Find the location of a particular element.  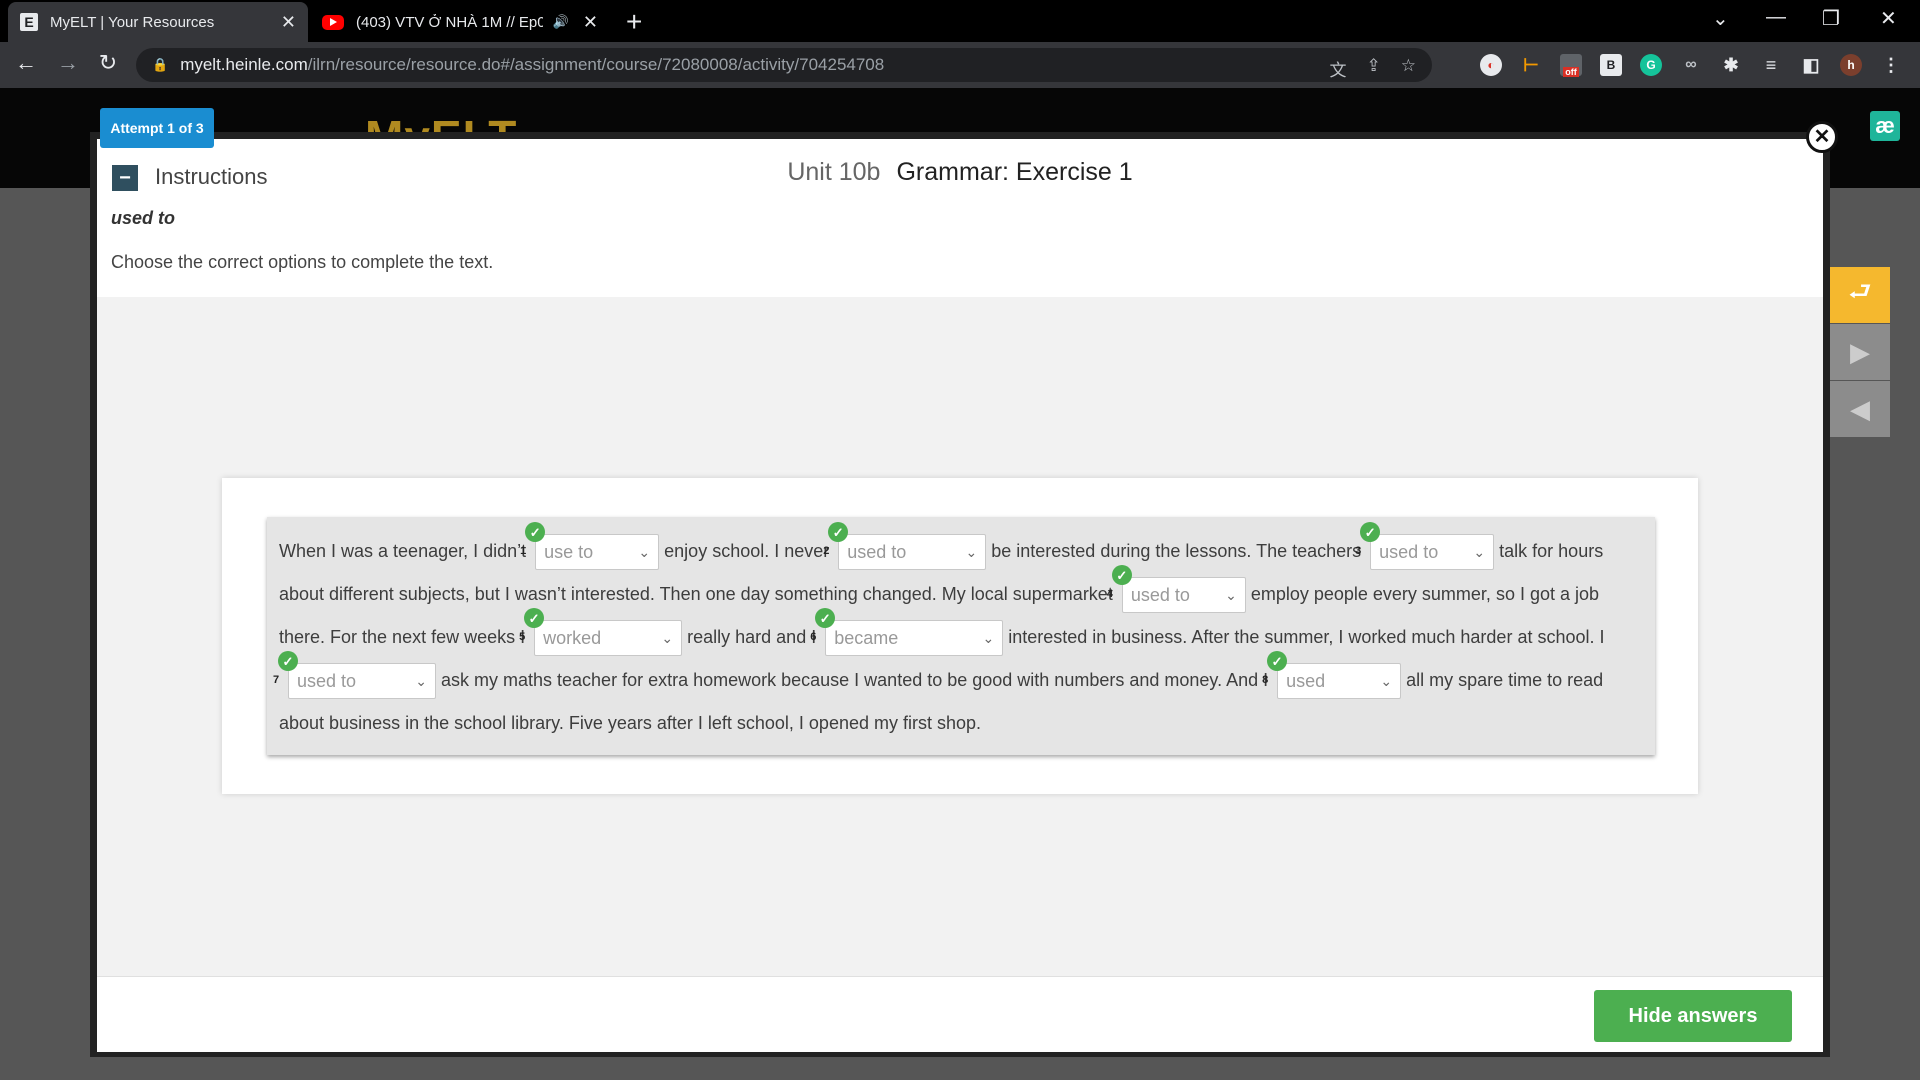

restore-icon: ❐ is located at coordinates (1831, 18).